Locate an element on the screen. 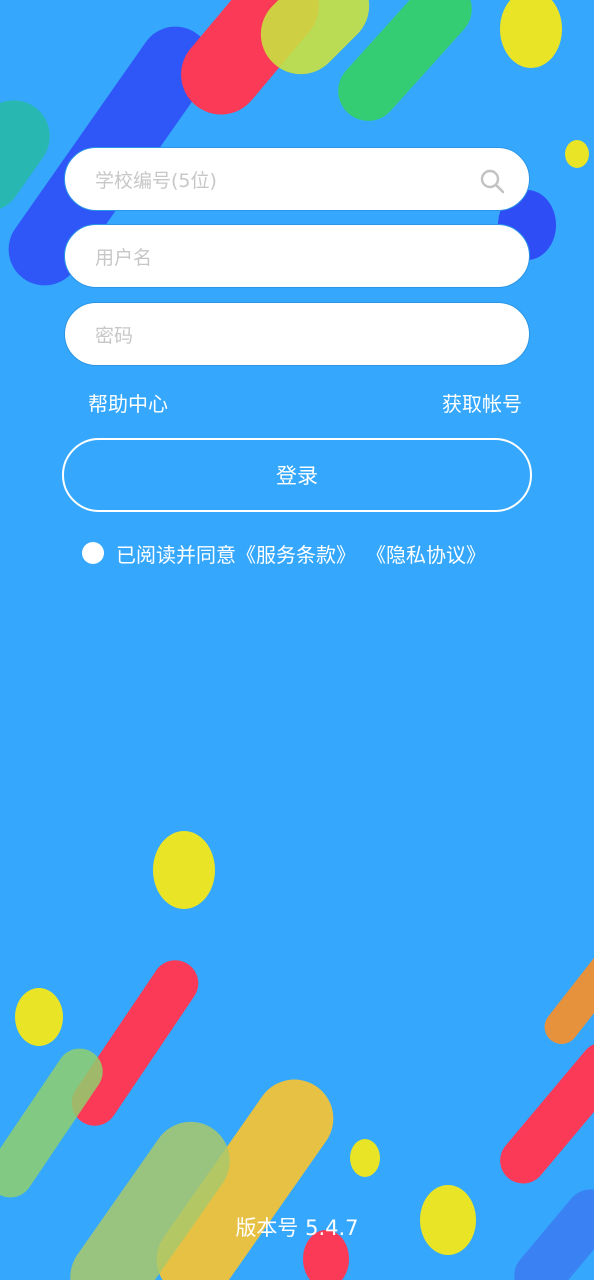  agreement-text: 已阅读并同意 is located at coordinates (176, 554).